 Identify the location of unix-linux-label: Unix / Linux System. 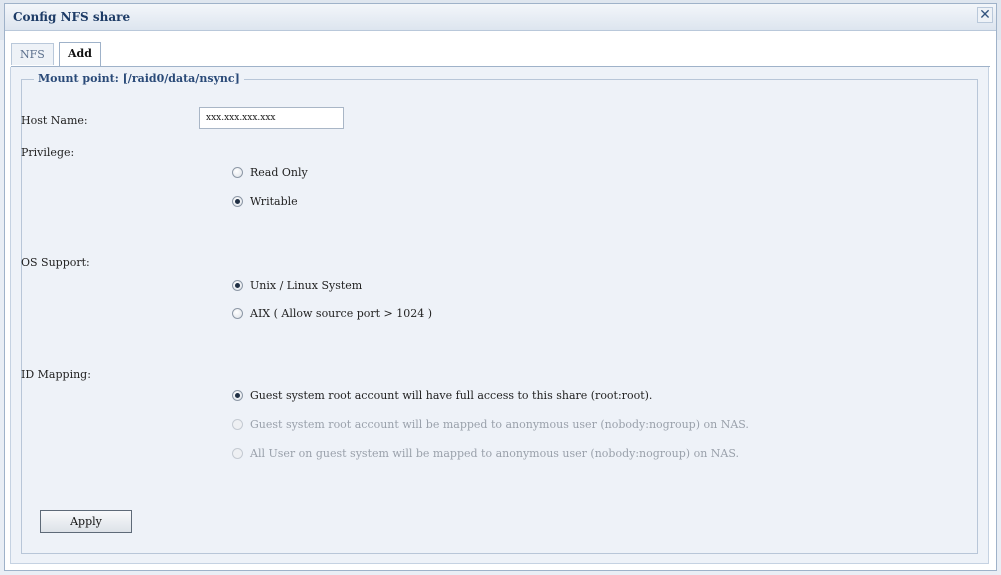
(306, 285).